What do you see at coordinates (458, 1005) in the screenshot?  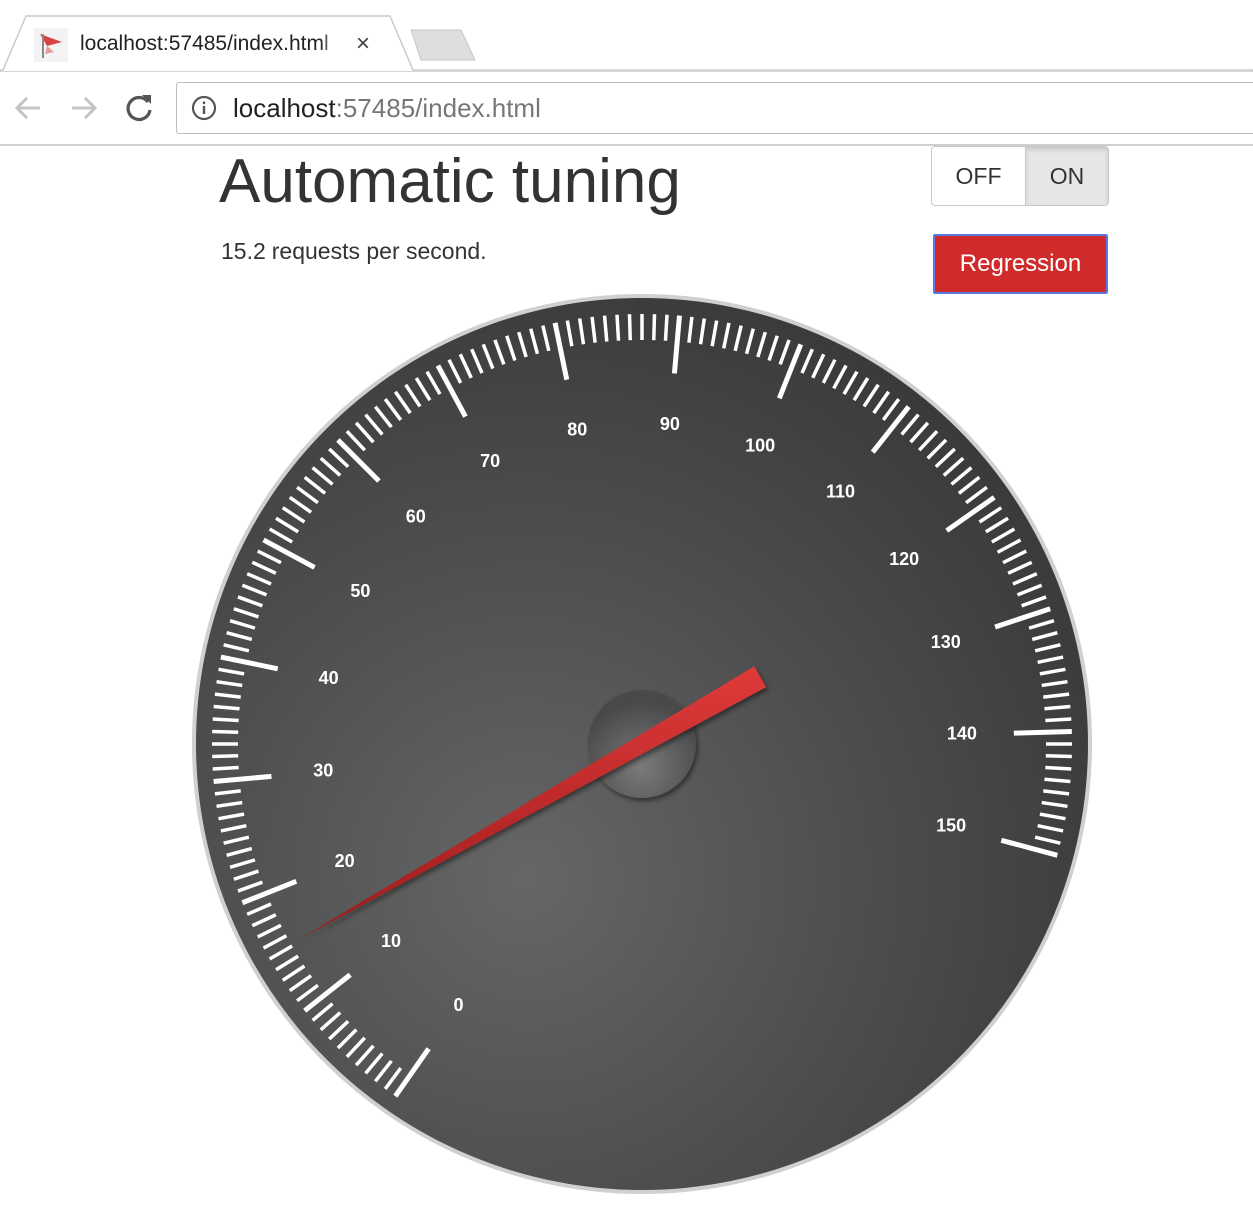 I see `gauge-tick-label: 0` at bounding box center [458, 1005].